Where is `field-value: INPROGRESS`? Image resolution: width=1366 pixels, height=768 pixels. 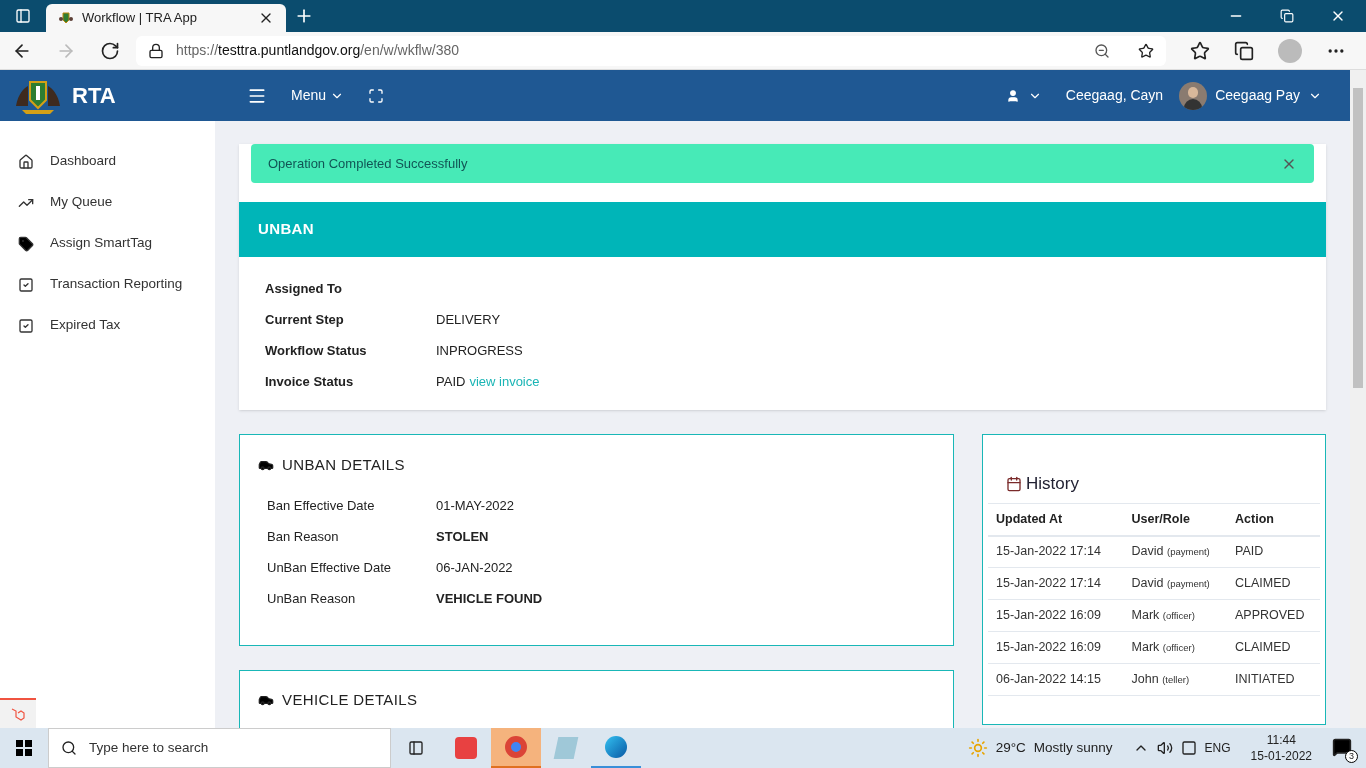 field-value: INPROGRESS is located at coordinates (479, 351).